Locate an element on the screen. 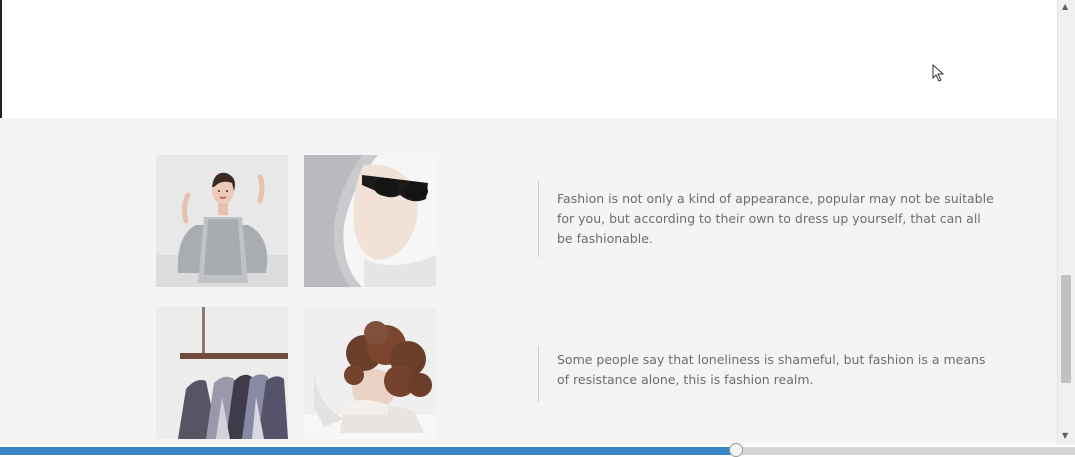 This screenshot has height=457, width=1075. video-progress-fill is located at coordinates (368, 451).